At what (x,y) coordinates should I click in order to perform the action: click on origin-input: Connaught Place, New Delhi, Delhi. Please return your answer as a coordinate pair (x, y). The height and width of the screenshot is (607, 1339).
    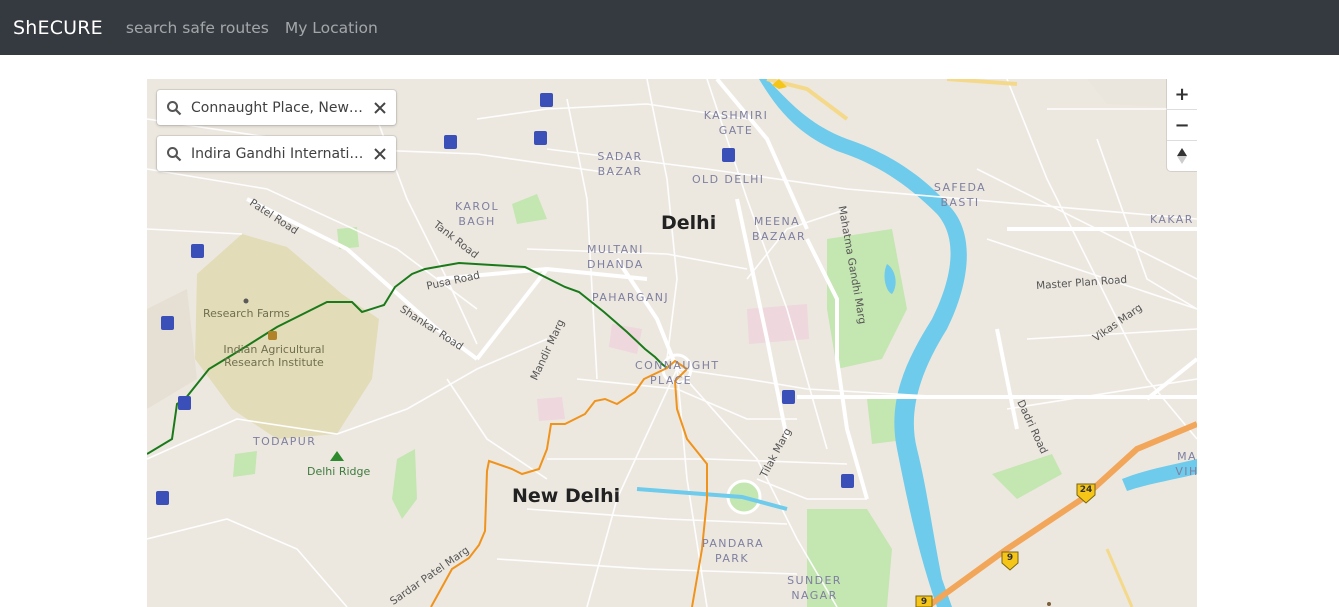
    Looking at the image, I should click on (277, 108).